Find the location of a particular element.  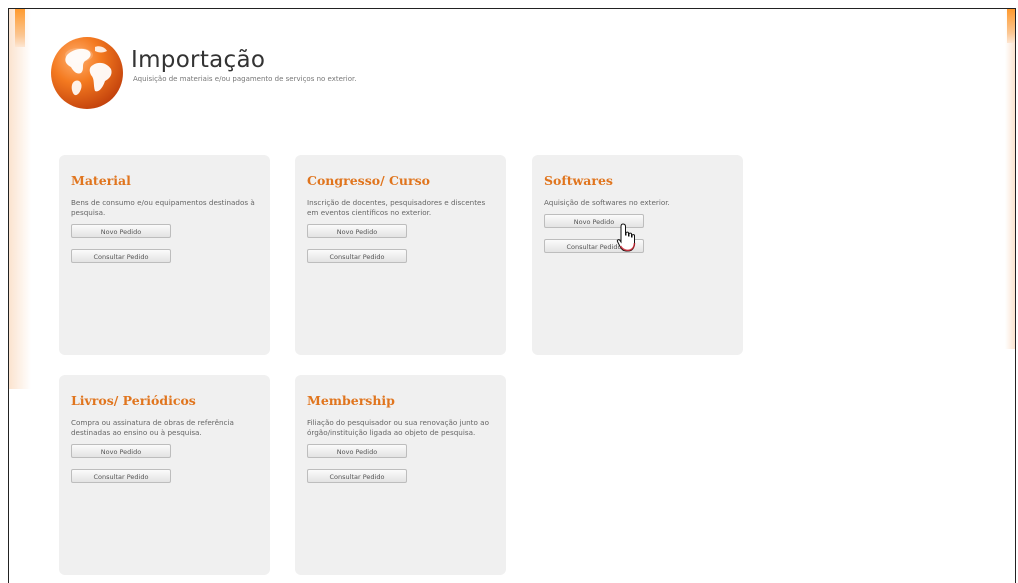

card-title: Membership is located at coordinates (351, 400).